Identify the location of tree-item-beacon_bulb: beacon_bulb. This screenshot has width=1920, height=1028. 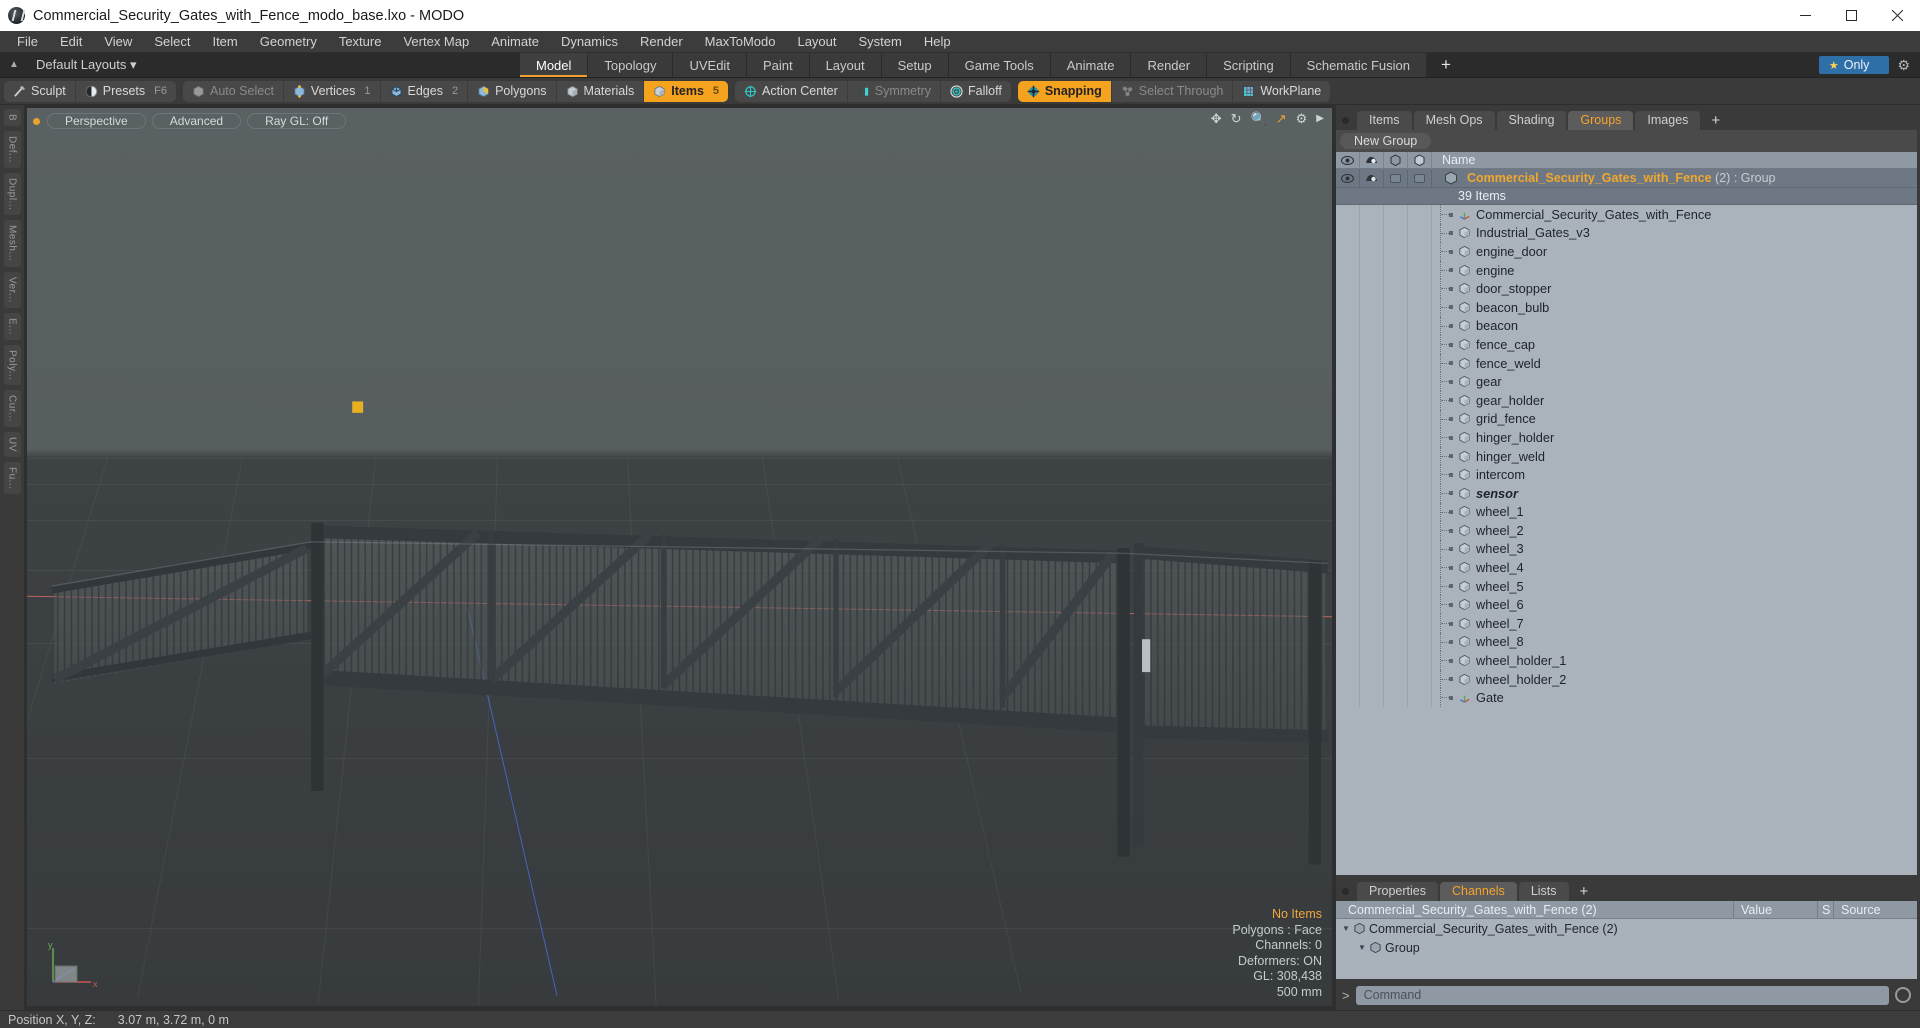
(1626, 307).